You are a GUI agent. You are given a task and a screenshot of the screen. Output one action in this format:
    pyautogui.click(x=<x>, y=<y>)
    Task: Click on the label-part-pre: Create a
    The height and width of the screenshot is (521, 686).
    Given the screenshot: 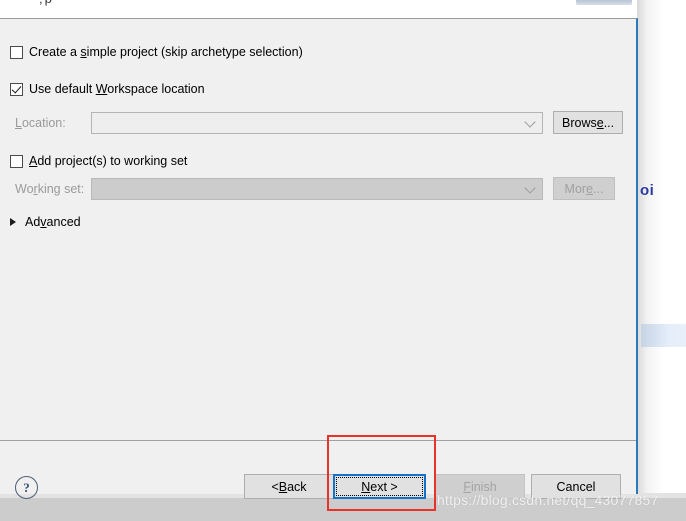 What is the action you would take?
    pyautogui.click(x=55, y=52)
    